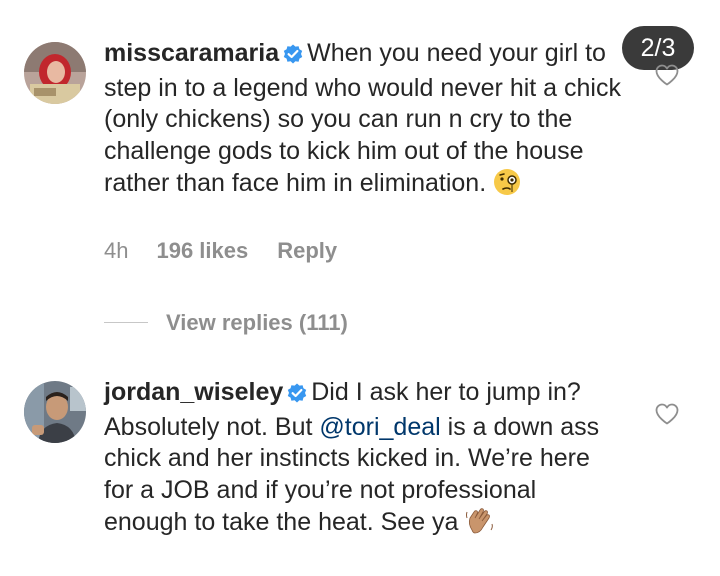 This screenshot has height=576, width=720. I want to click on comment-meta: 4h 196 likes Reply, so click(235, 251).